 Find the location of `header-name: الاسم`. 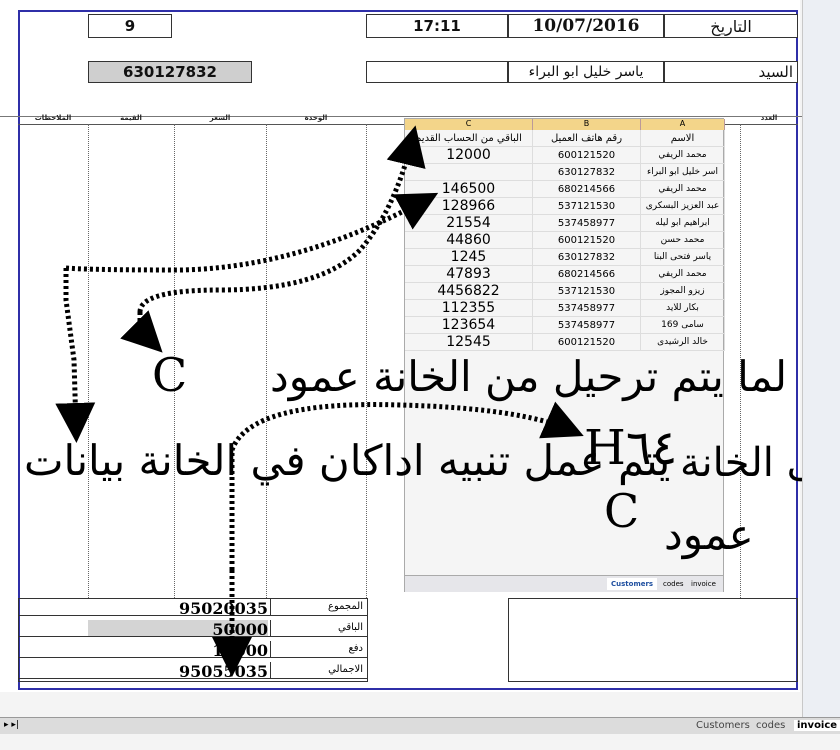

header-name: الاسم is located at coordinates (683, 138).